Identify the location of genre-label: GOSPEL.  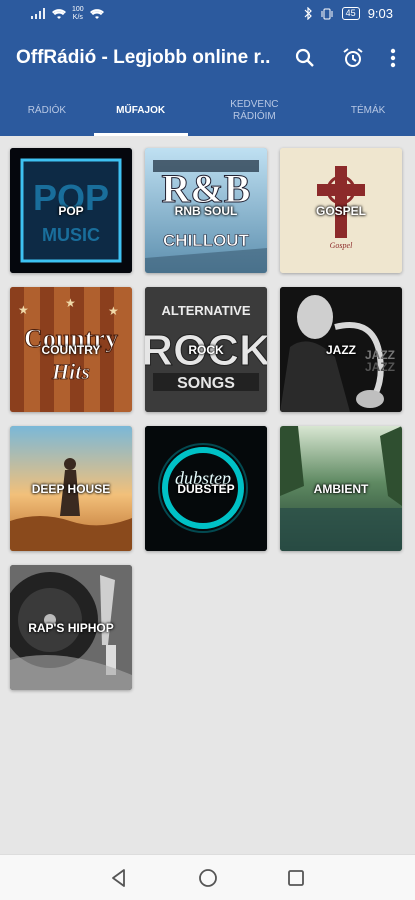
(340, 210).